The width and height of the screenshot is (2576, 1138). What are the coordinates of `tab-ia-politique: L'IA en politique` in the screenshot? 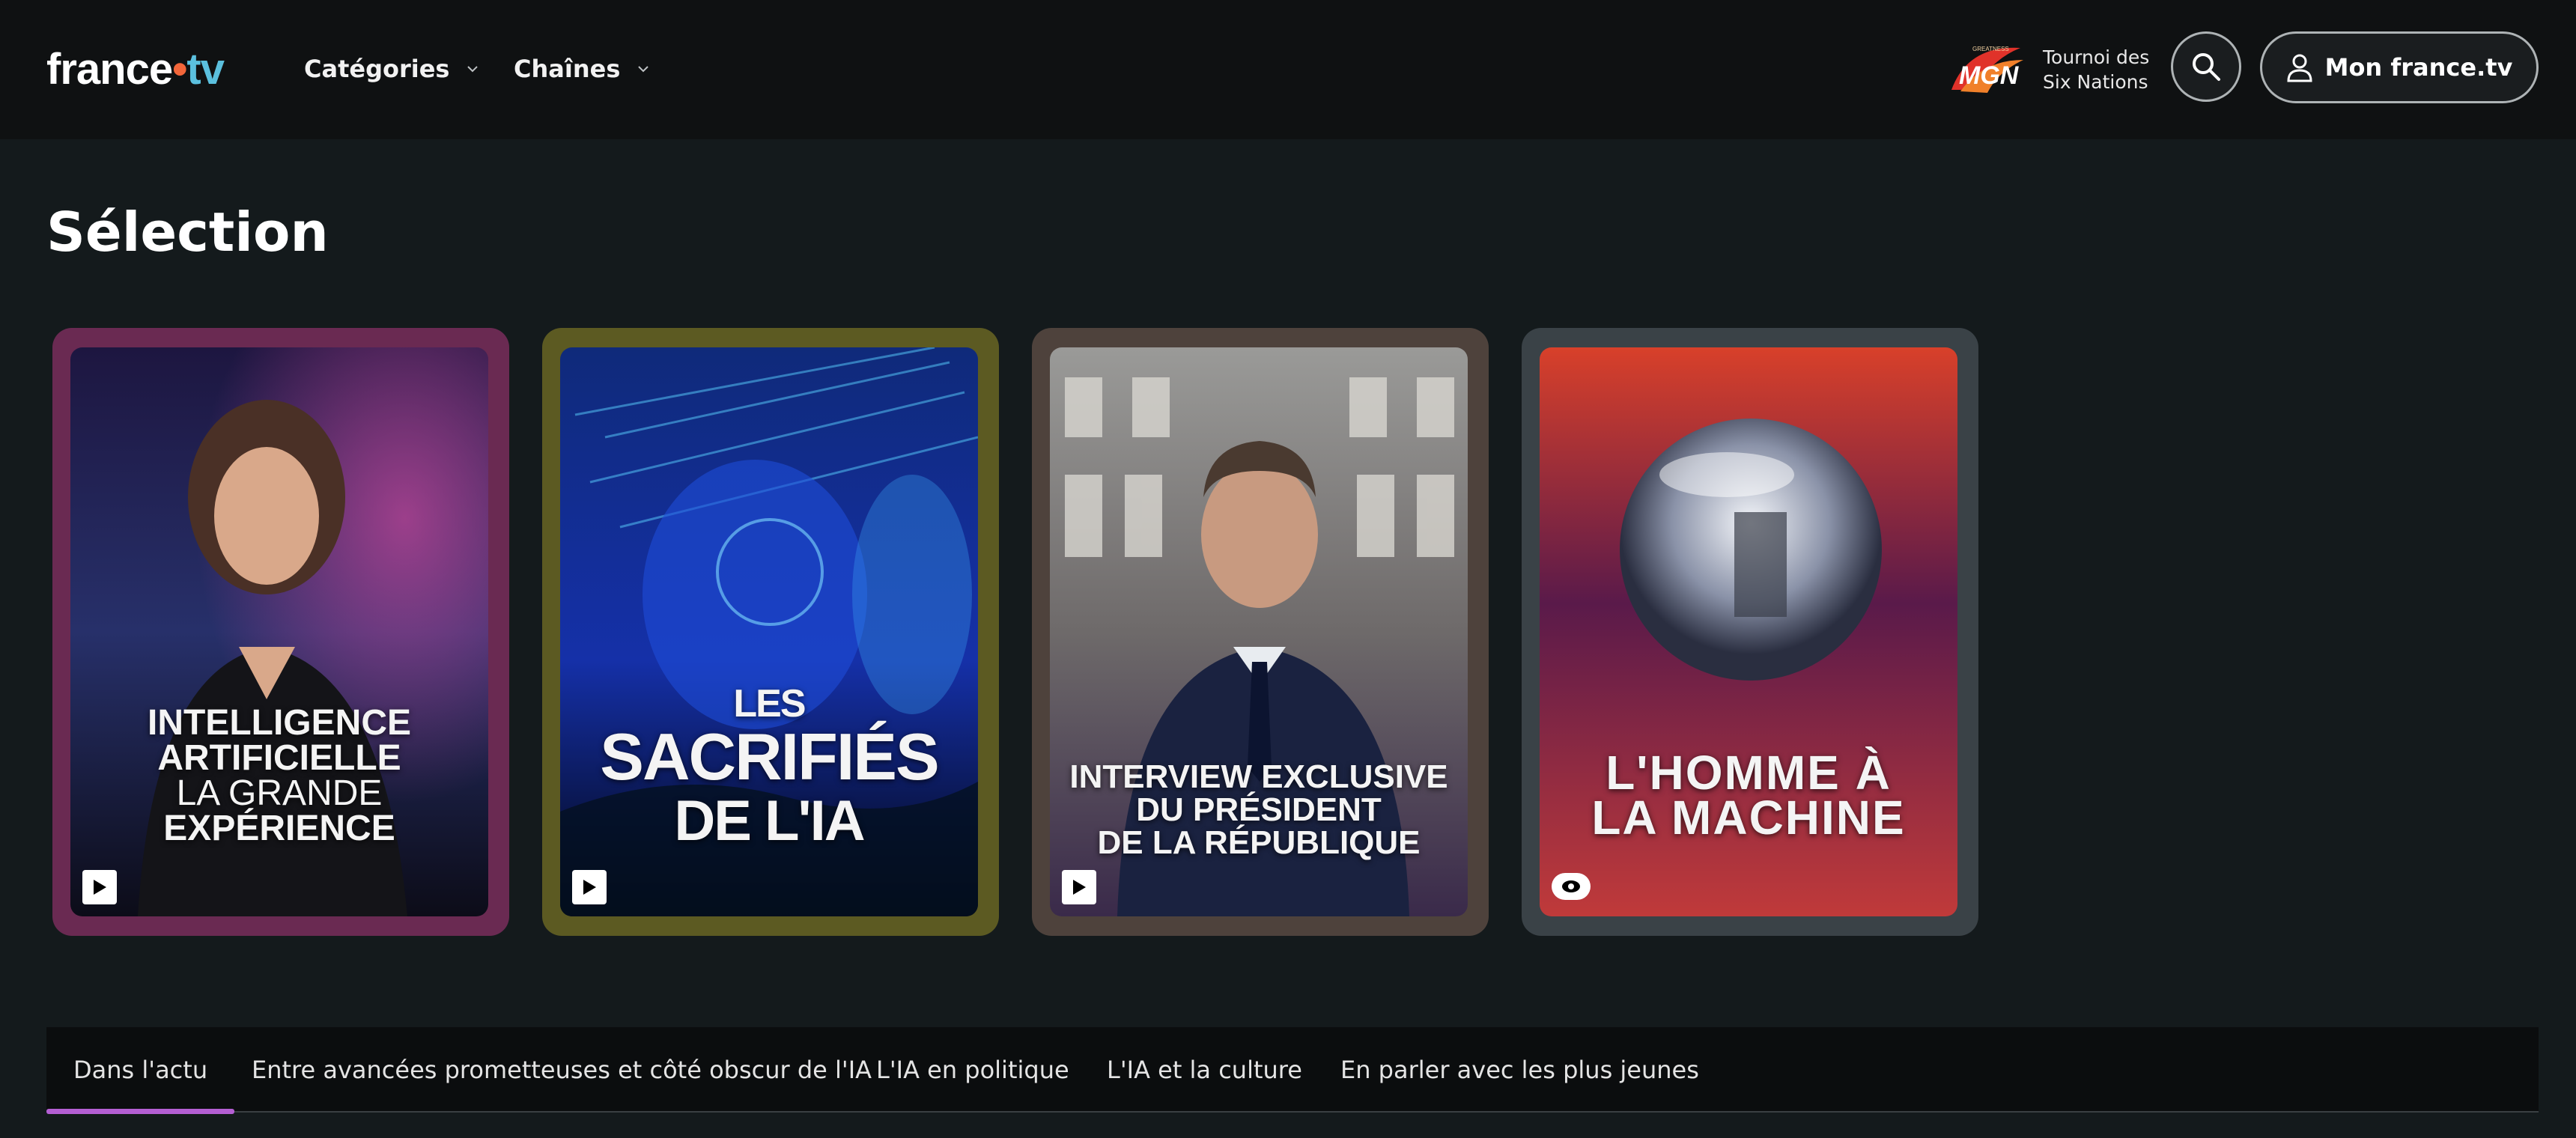 It's located at (972, 1070).